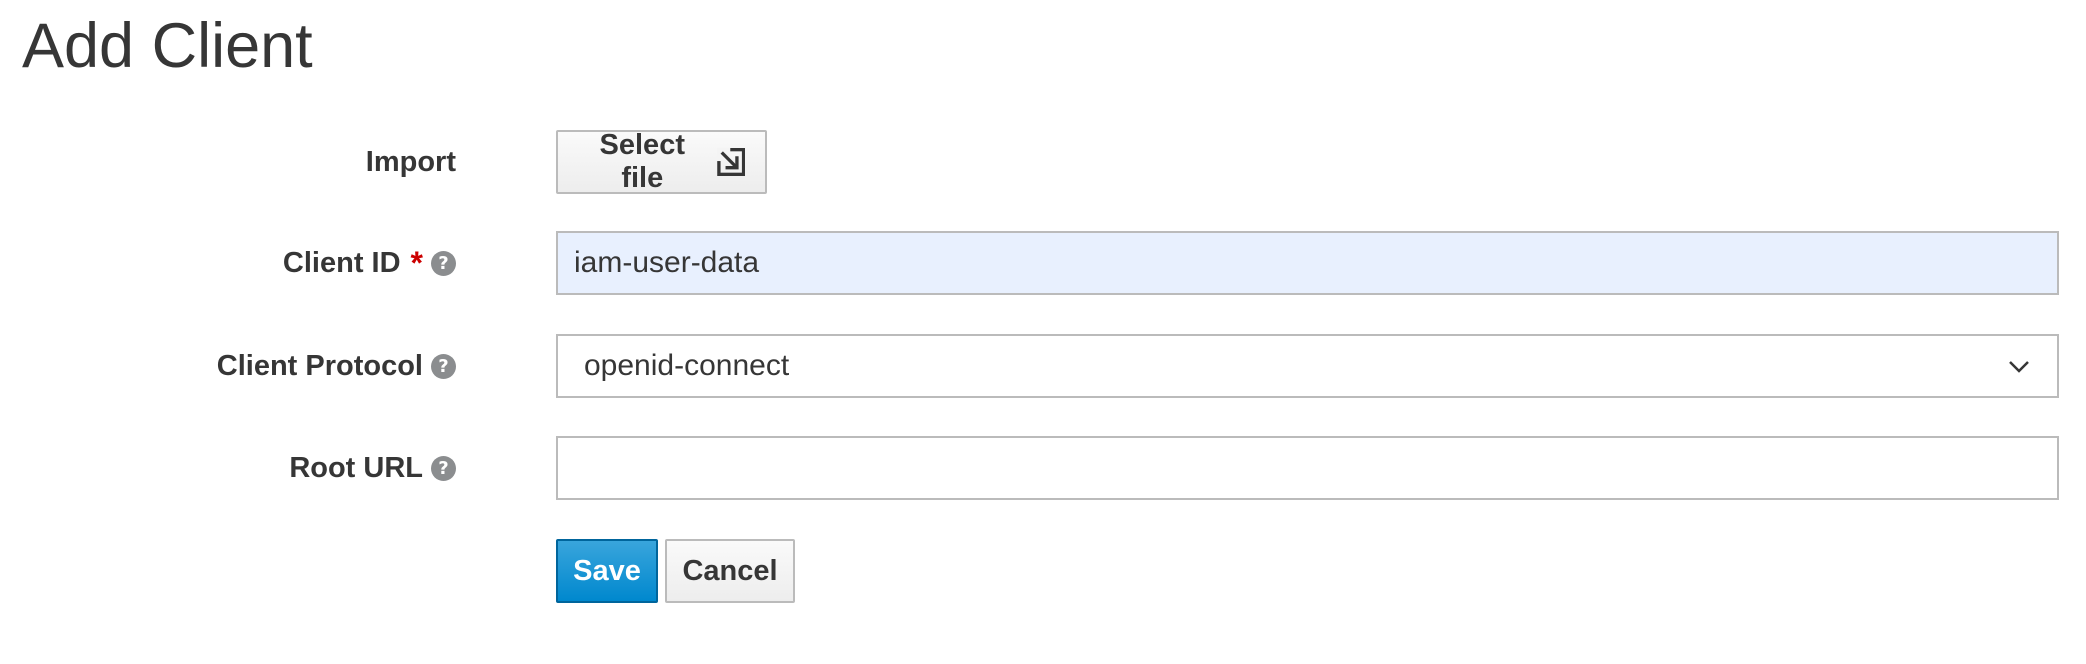 The height and width of the screenshot is (664, 2086). What do you see at coordinates (687, 365) in the screenshot?
I see `client-protocol-selected: openid-connect` at bounding box center [687, 365].